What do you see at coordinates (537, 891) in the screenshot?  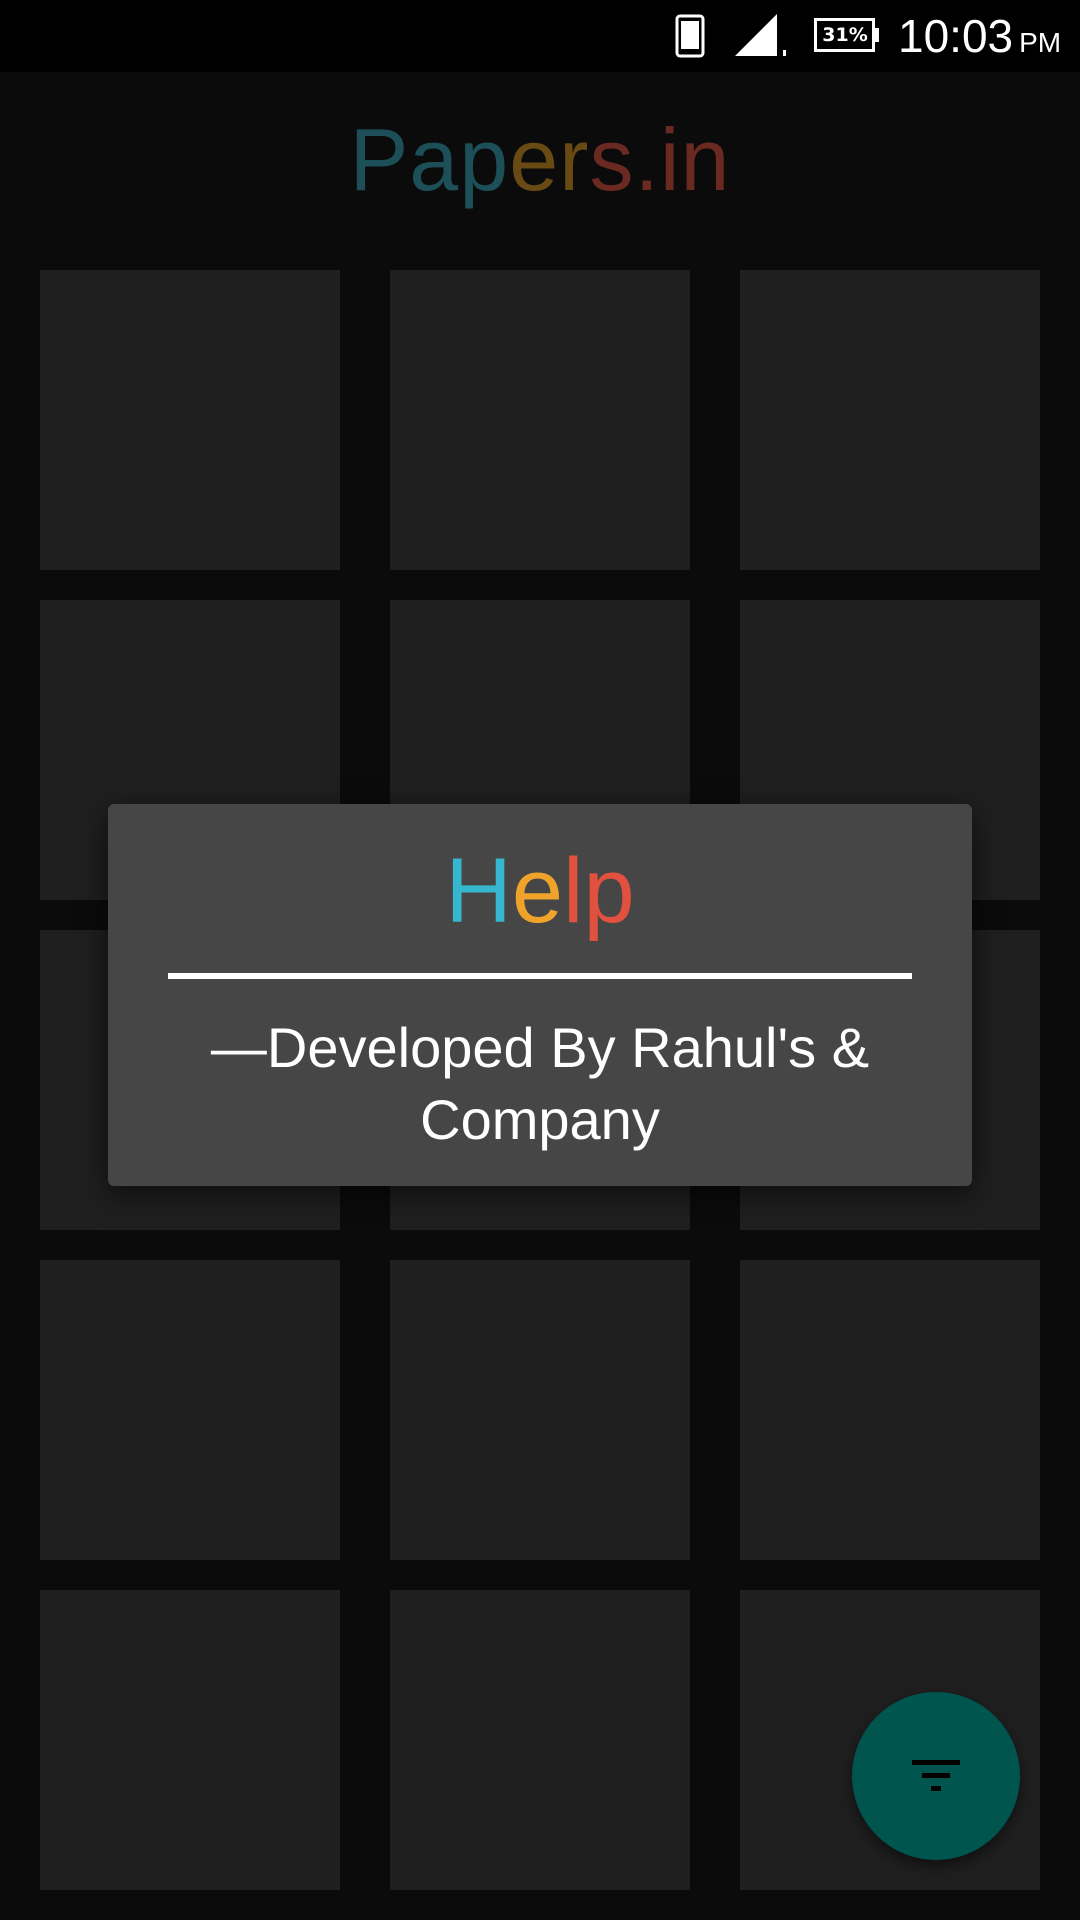 I see `dialog-title-letter: e` at bounding box center [537, 891].